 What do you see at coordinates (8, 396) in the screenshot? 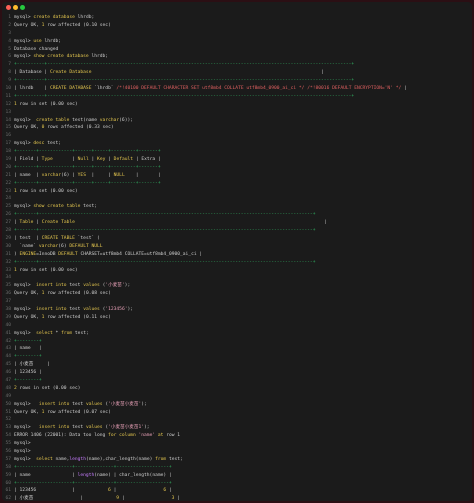
I see `line-number: 49` at bounding box center [8, 396].